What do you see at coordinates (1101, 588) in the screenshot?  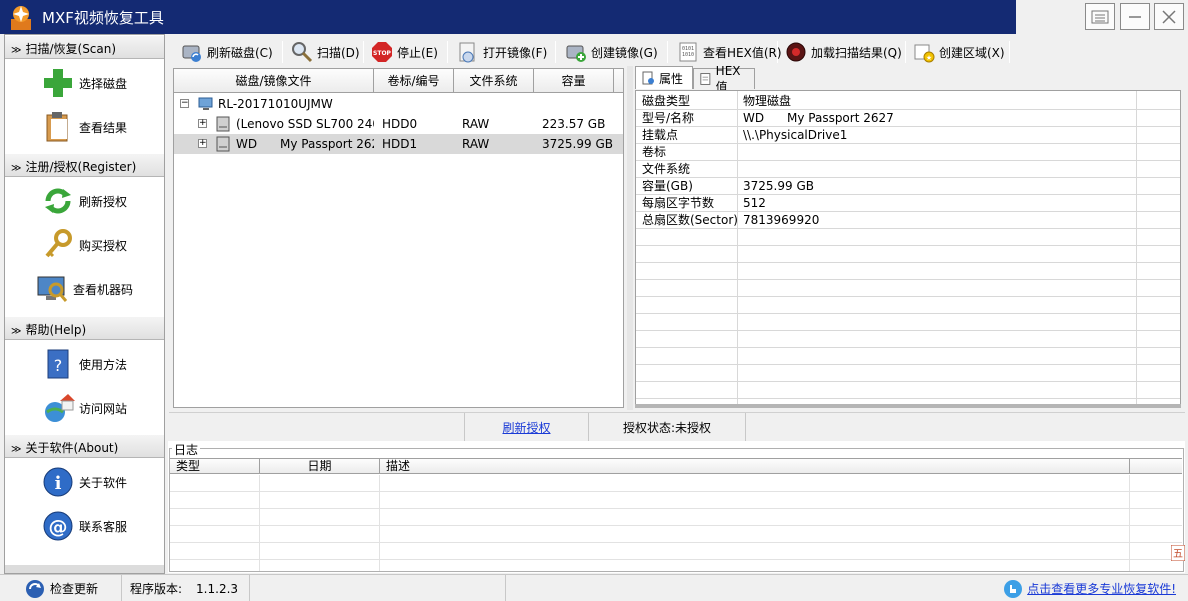 I see `more-software-link: 点击查看更多专业恢复软件!` at bounding box center [1101, 588].